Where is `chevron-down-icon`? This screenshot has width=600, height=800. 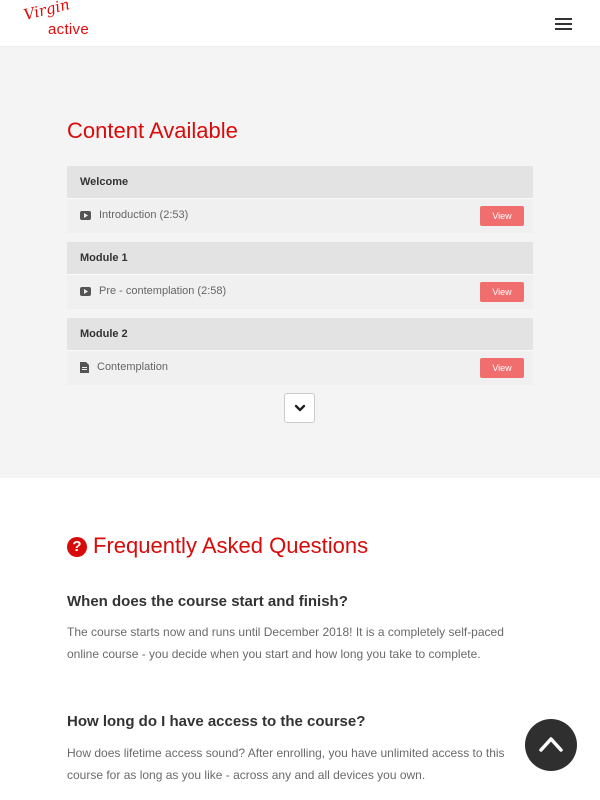 chevron-down-icon is located at coordinates (300, 408).